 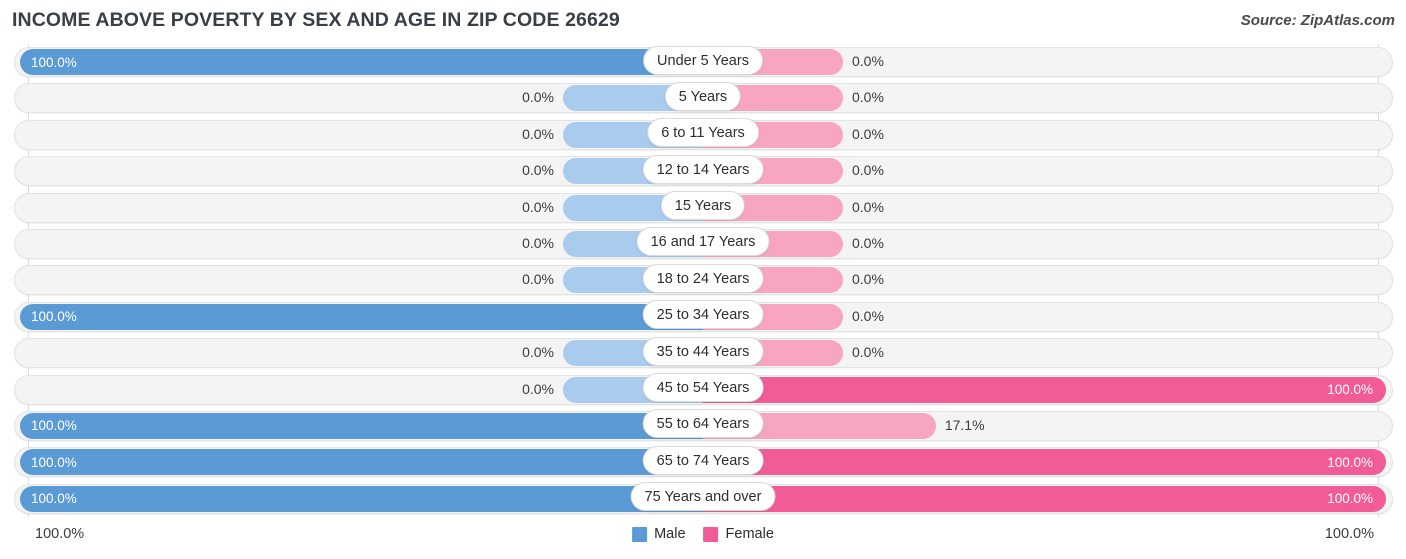 I want to click on category-label-pill: 12 to 14 Years, so click(x=703, y=169).